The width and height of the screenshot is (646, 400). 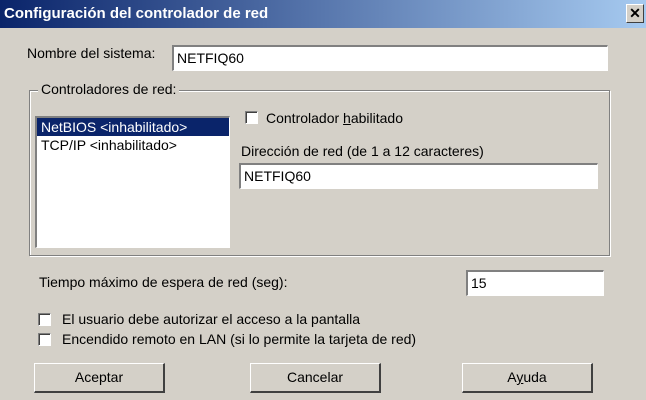 I want to click on wake-on-lan-checkbox, so click(x=44, y=339).